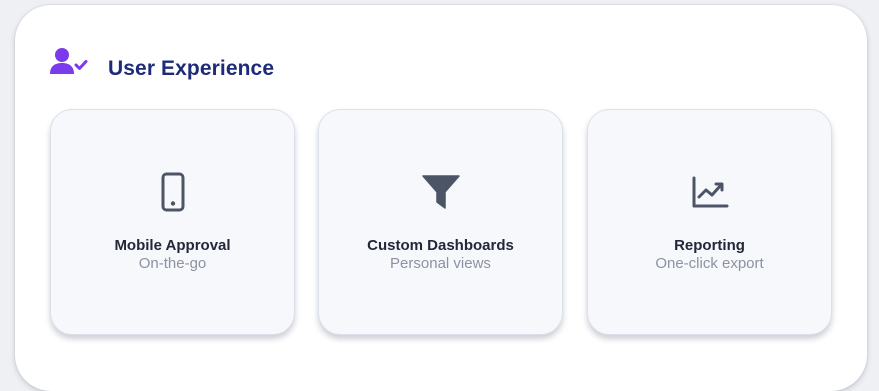 The image size is (879, 391). Describe the element at coordinates (172, 192) in the screenshot. I see `smartphone-icon` at that location.